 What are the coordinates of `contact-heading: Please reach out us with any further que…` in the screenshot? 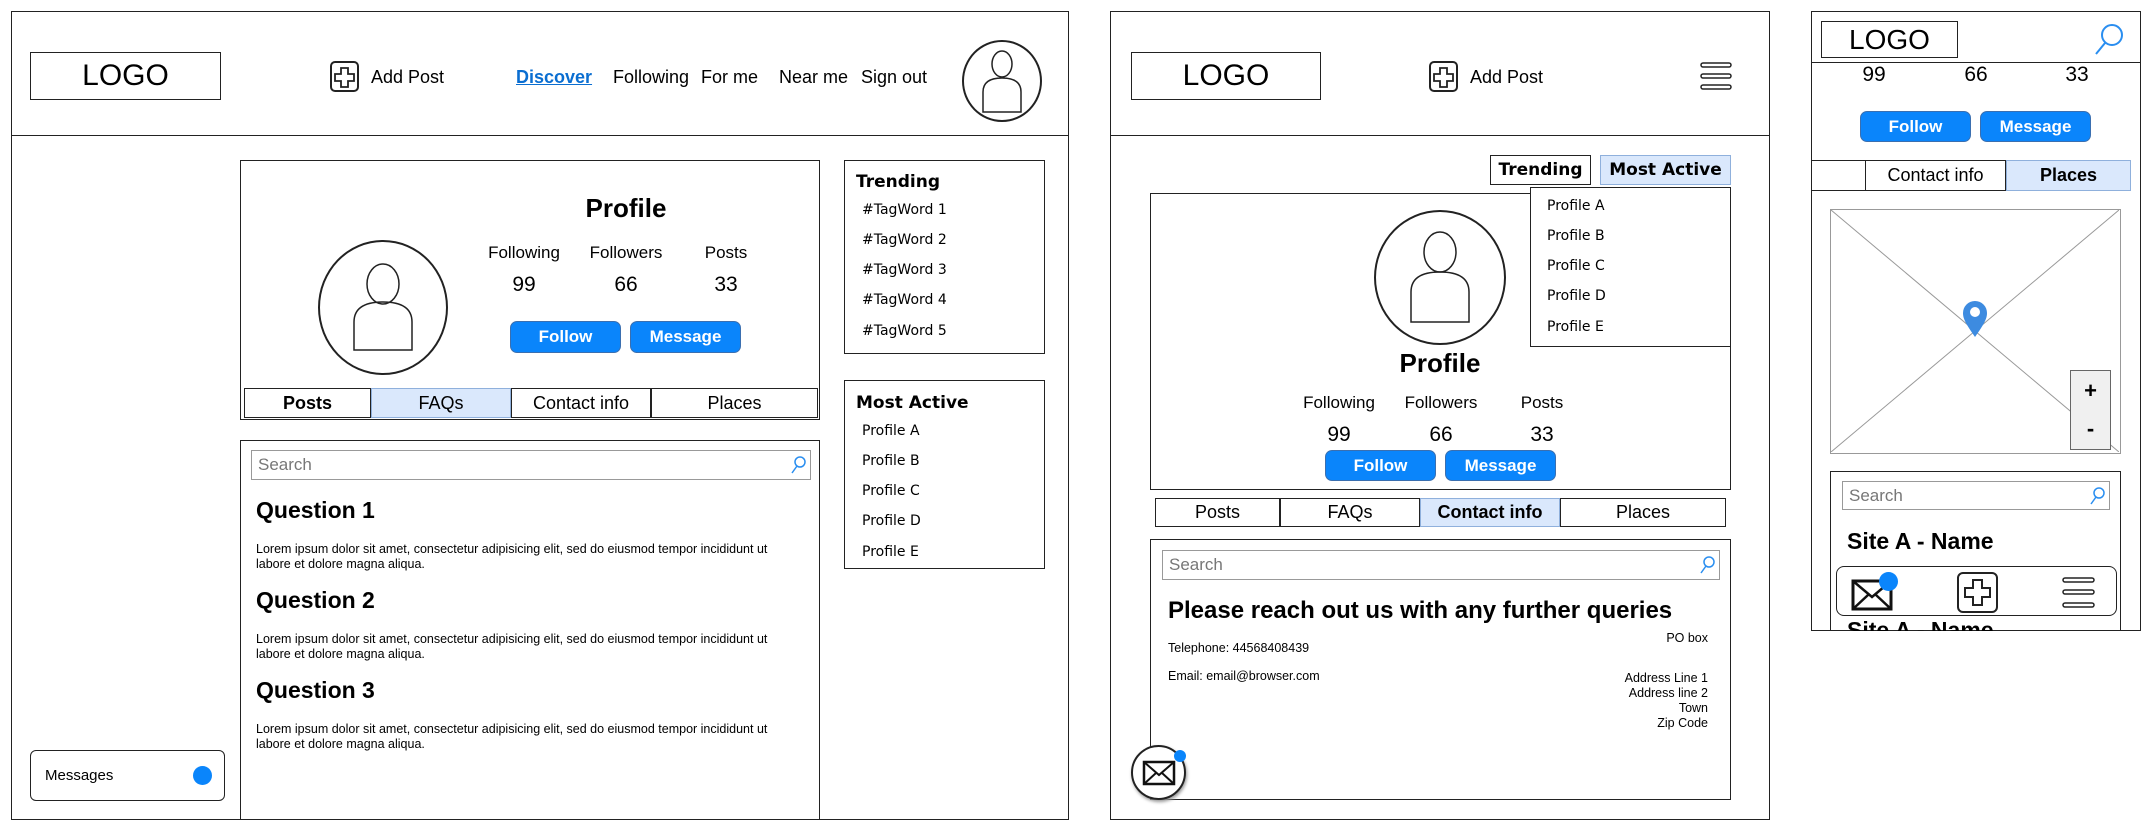 It's located at (1420, 610).